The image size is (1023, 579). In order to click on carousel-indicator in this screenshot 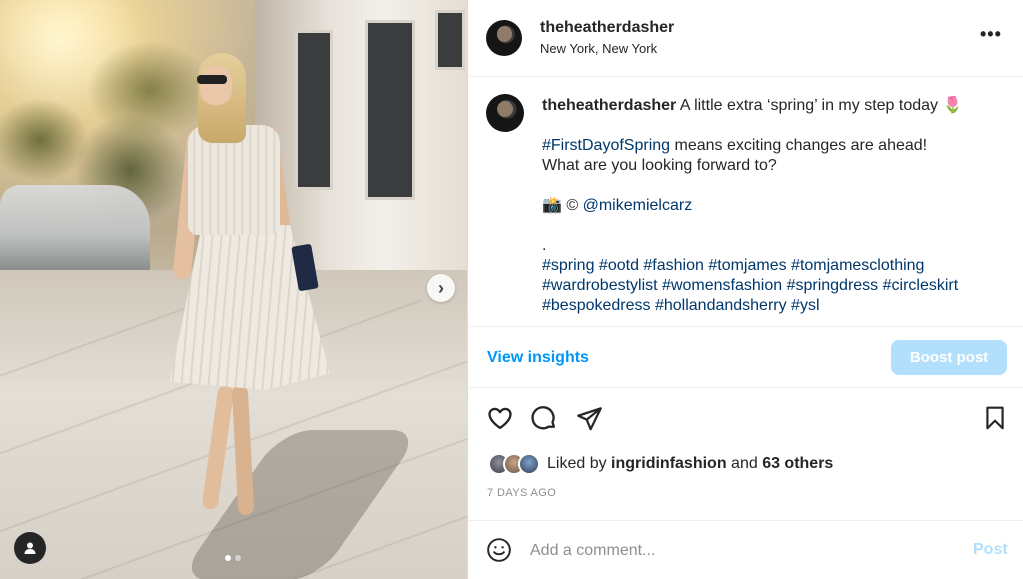, I will do `click(233, 558)`.